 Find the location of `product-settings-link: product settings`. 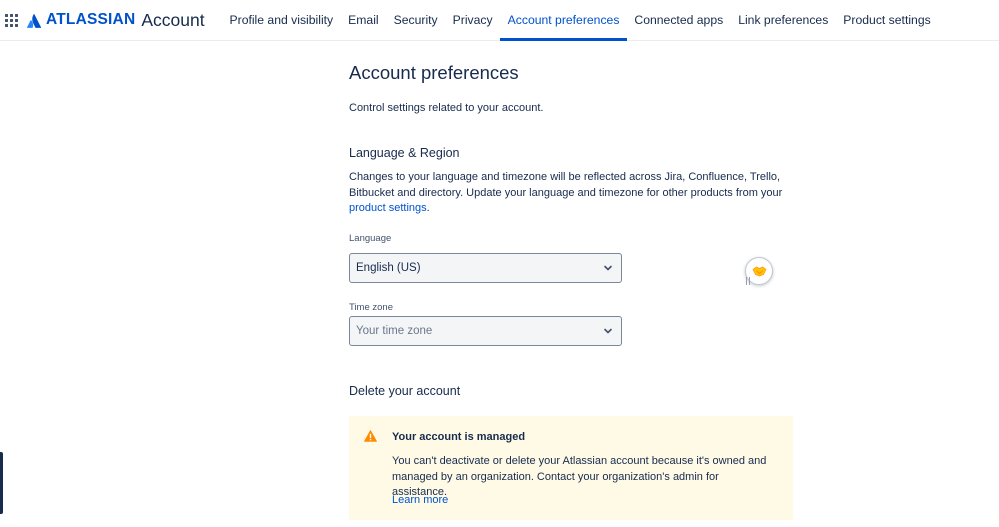

product-settings-link: product settings is located at coordinates (388, 208).